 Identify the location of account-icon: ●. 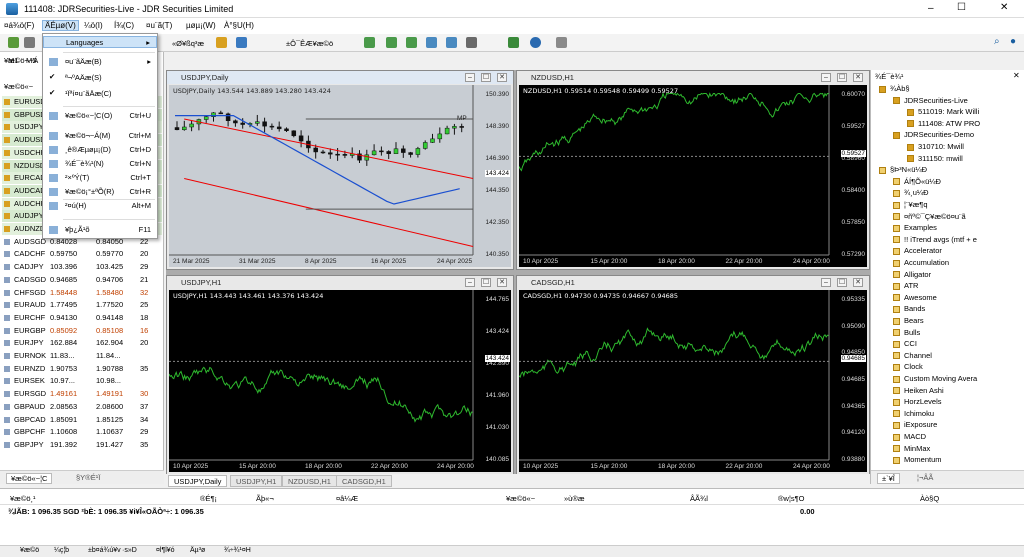
(1013, 41).